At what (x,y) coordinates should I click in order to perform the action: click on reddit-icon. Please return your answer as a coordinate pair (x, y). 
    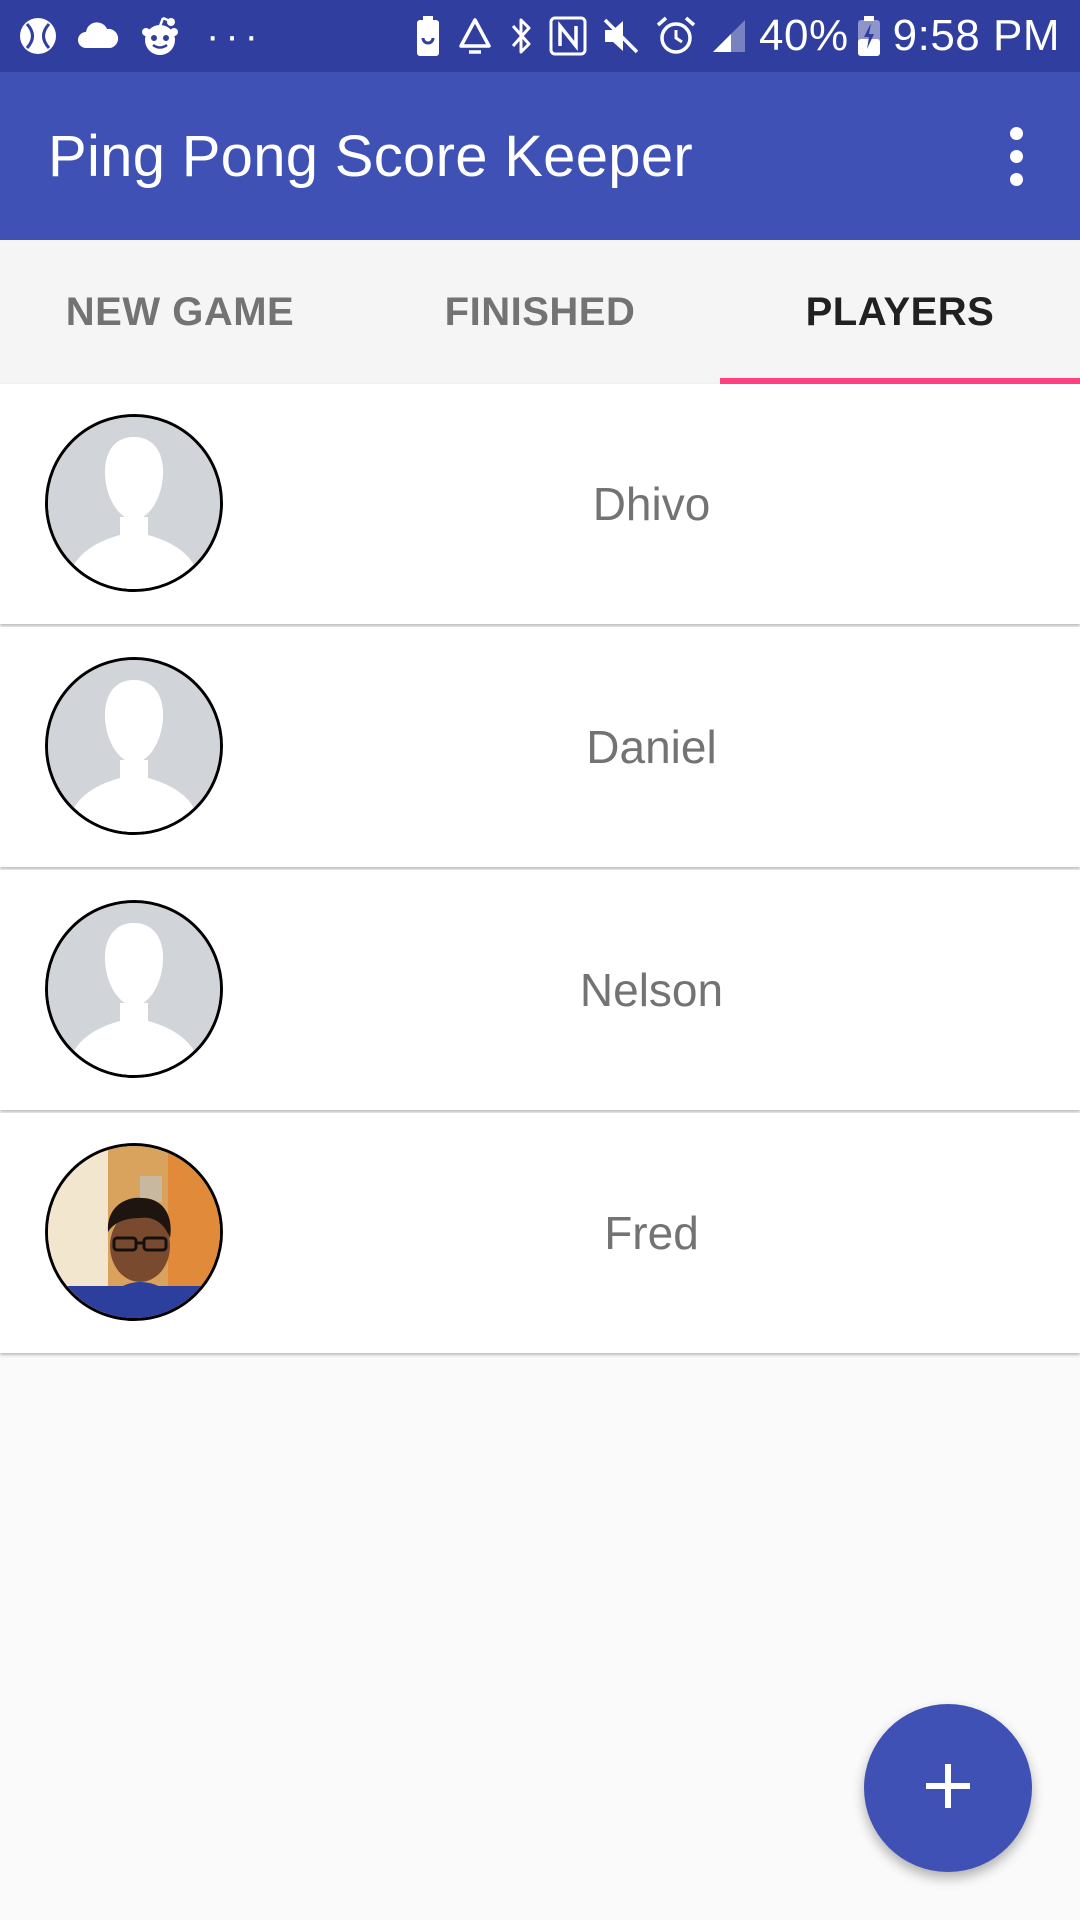
    Looking at the image, I should click on (160, 36).